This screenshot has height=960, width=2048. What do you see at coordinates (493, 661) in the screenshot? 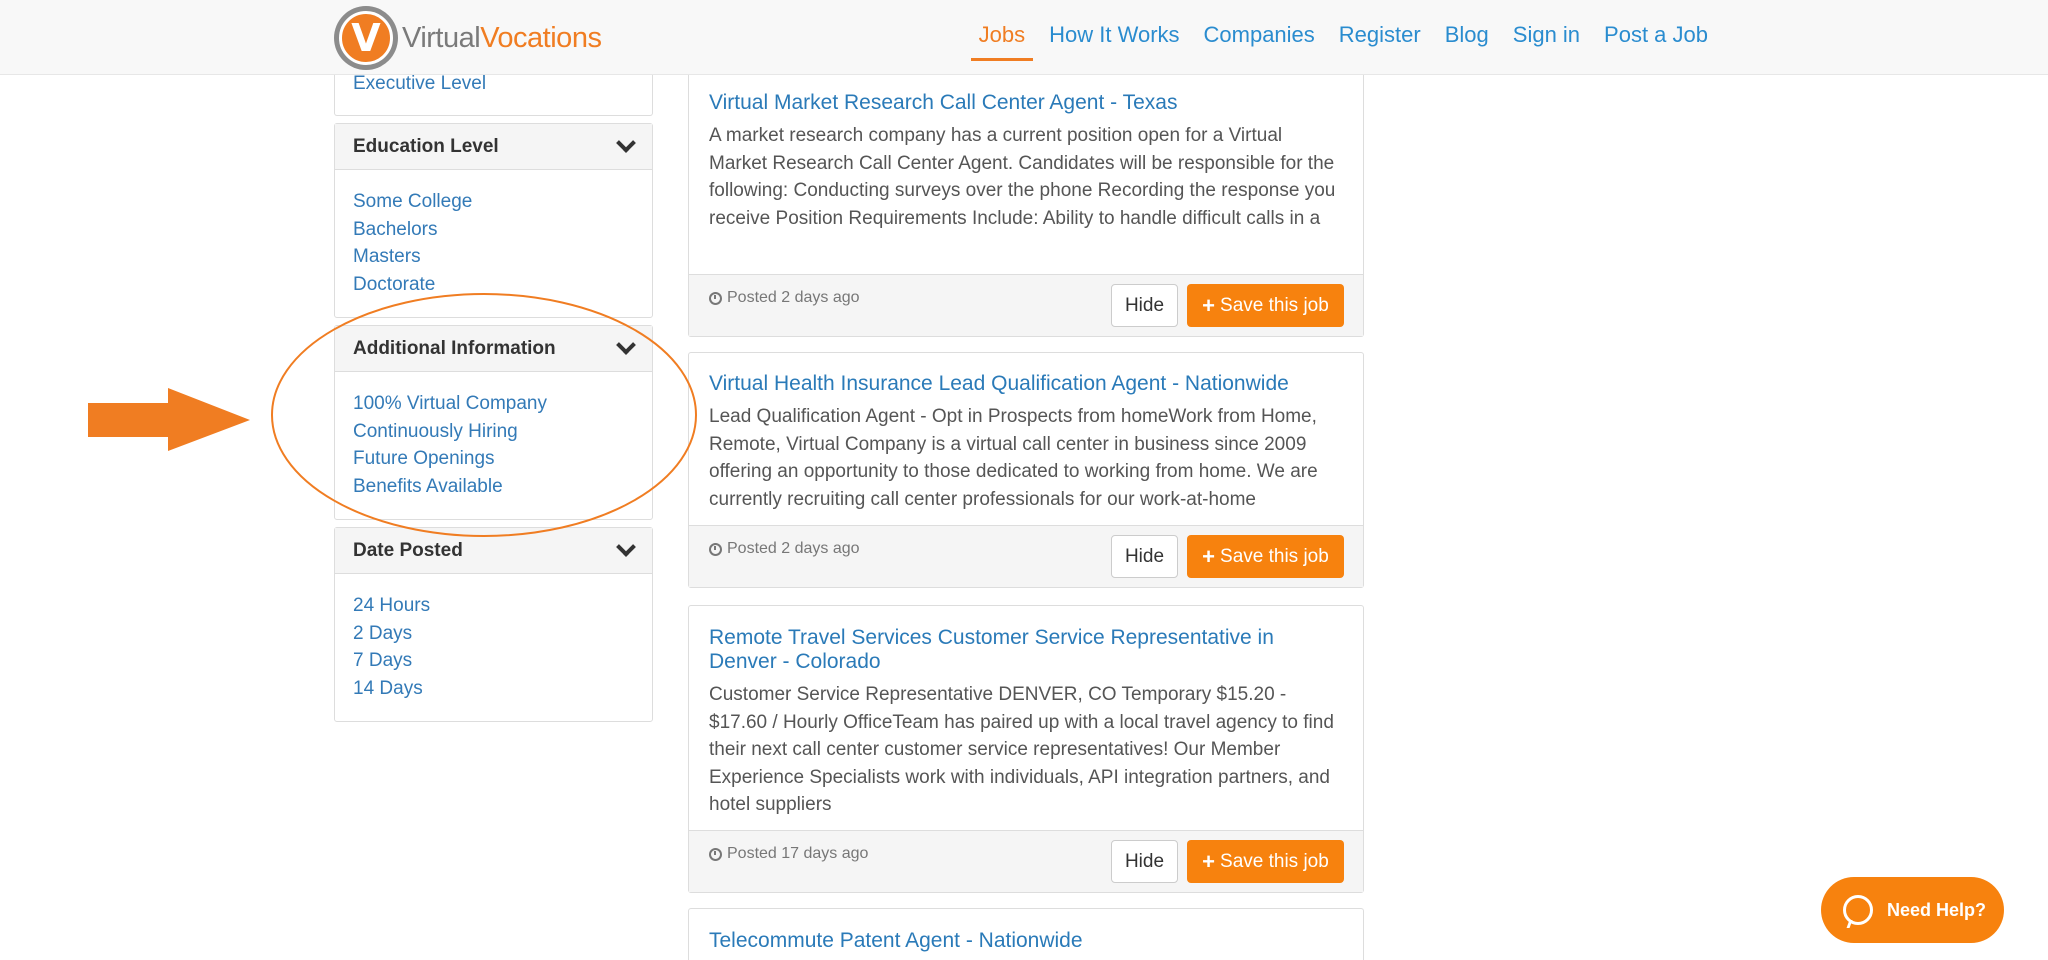
I see `filter-7-days: 7 Days` at bounding box center [493, 661].